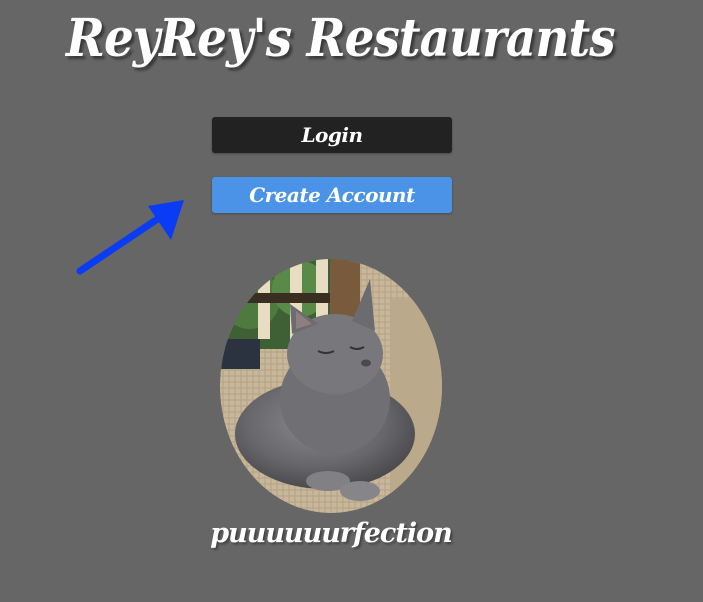 This screenshot has width=703, height=602. What do you see at coordinates (332, 135) in the screenshot?
I see `login-button: Login` at bounding box center [332, 135].